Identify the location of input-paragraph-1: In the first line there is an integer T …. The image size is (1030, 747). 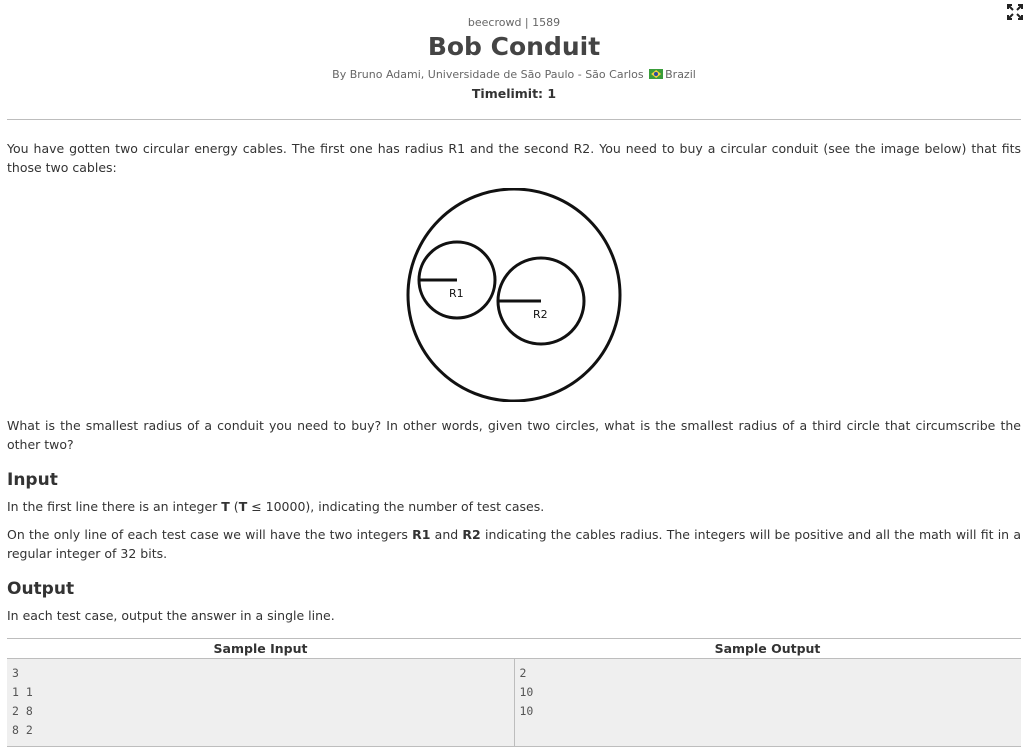
(514, 506).